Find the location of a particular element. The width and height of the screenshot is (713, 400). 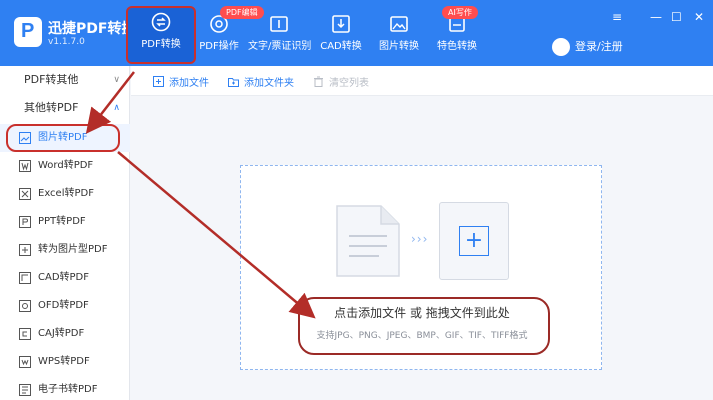

menu-icon: ≡ is located at coordinates (617, 17).